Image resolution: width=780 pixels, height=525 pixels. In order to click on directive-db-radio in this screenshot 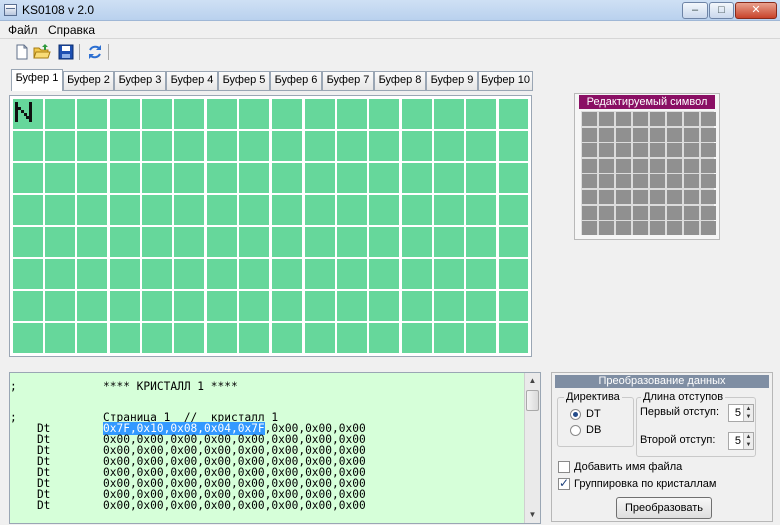, I will do `click(575, 430)`.